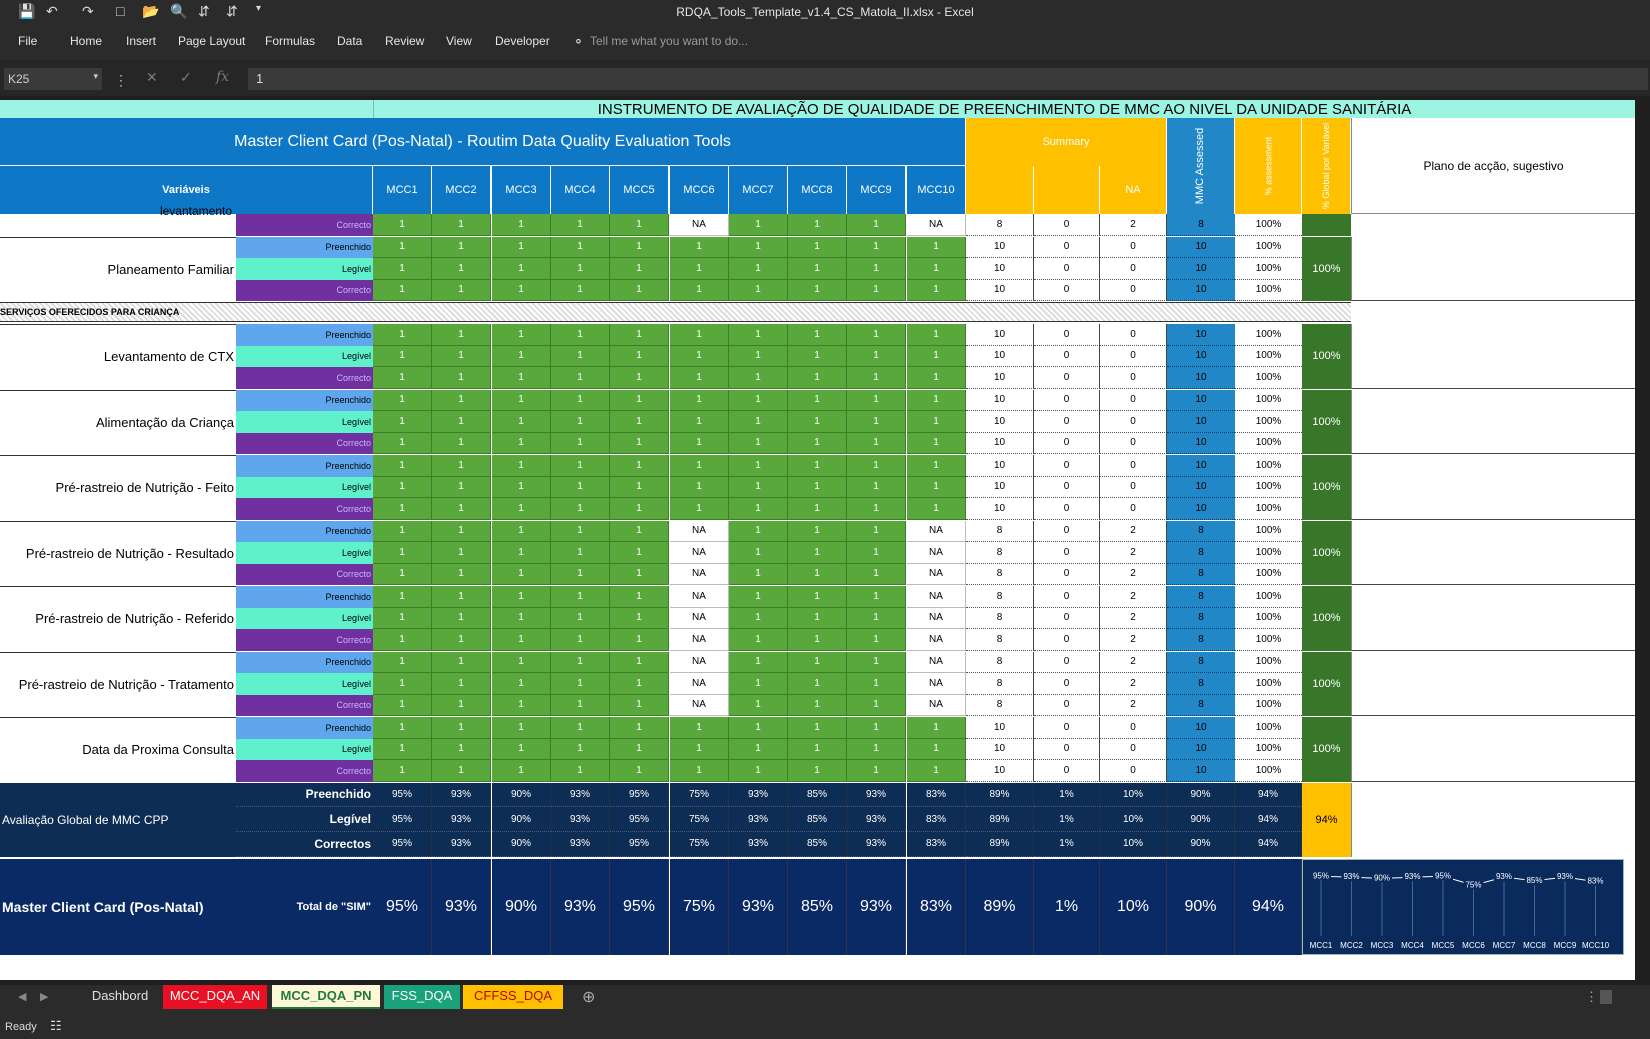 The image size is (1650, 1039). What do you see at coordinates (1326, 683) in the screenshot?
I see `pct-global-value: 100%` at bounding box center [1326, 683].